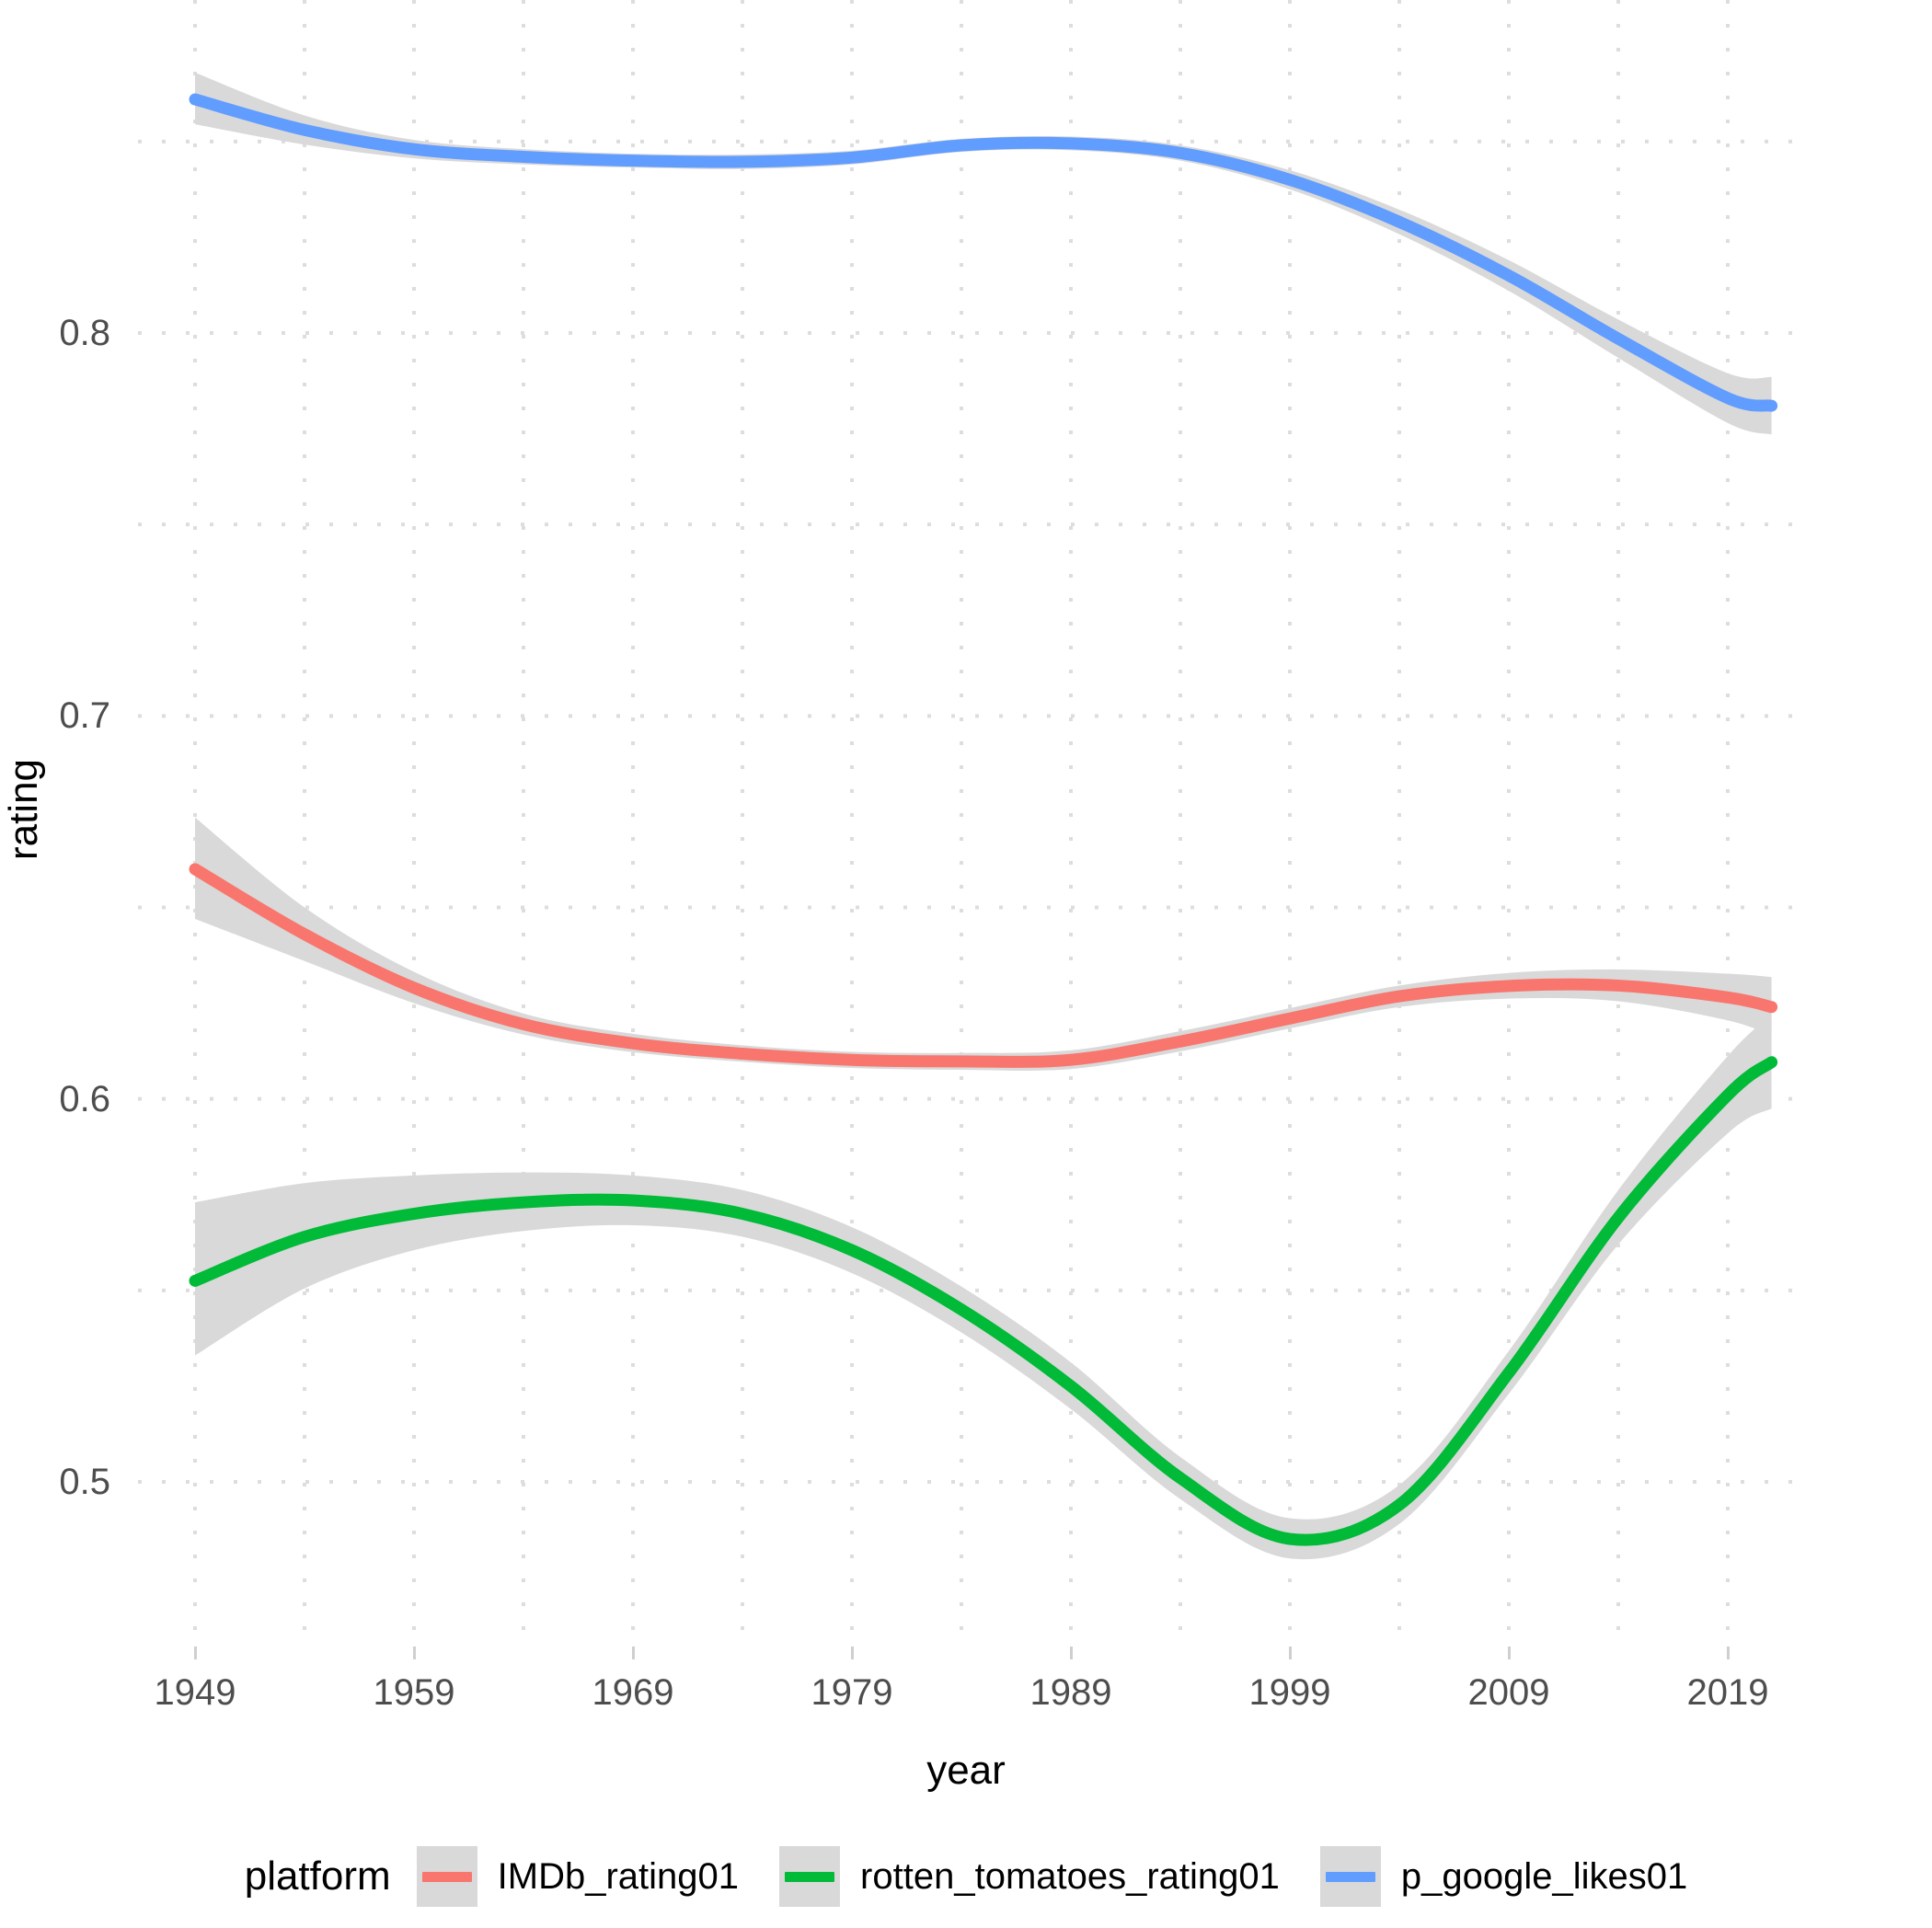 This screenshot has width=1932, height=1928. Describe the element at coordinates (966, 1770) in the screenshot. I see `x-axis-title: year` at that location.